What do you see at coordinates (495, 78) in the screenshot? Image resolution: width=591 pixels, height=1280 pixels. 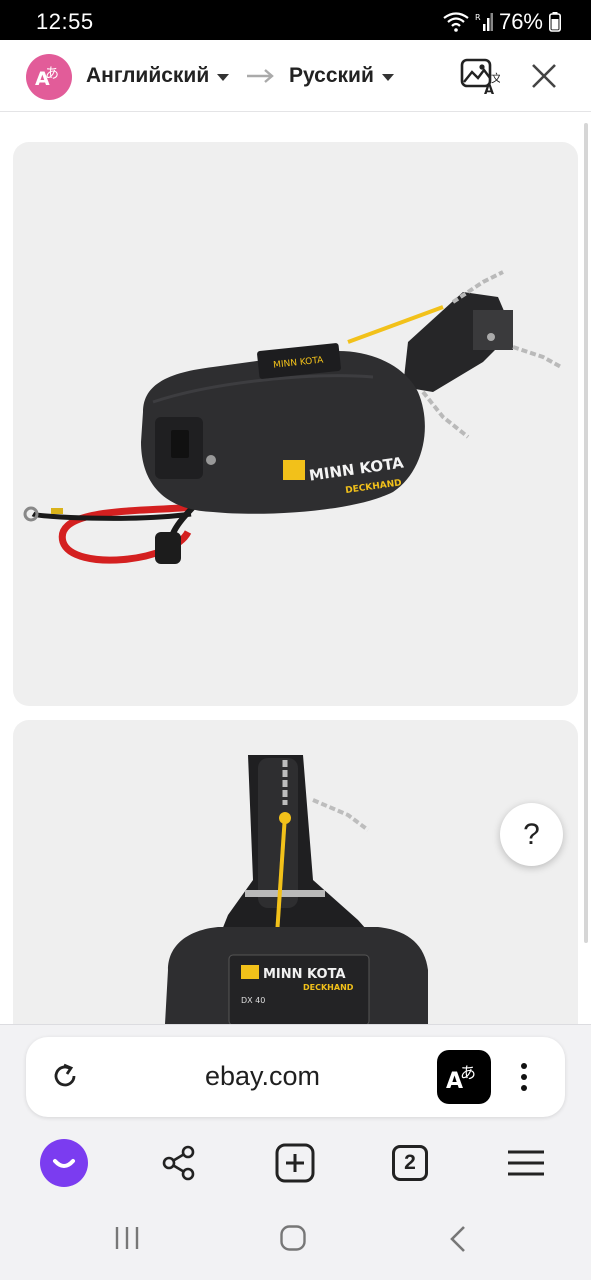 I see `svg-text: 文` at bounding box center [495, 78].